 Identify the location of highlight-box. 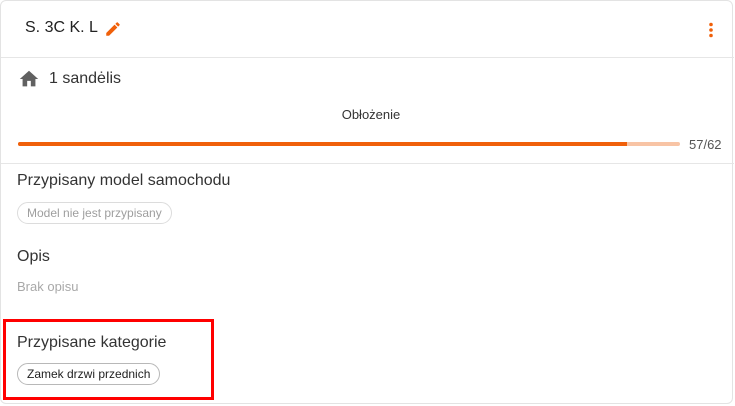
(108, 359).